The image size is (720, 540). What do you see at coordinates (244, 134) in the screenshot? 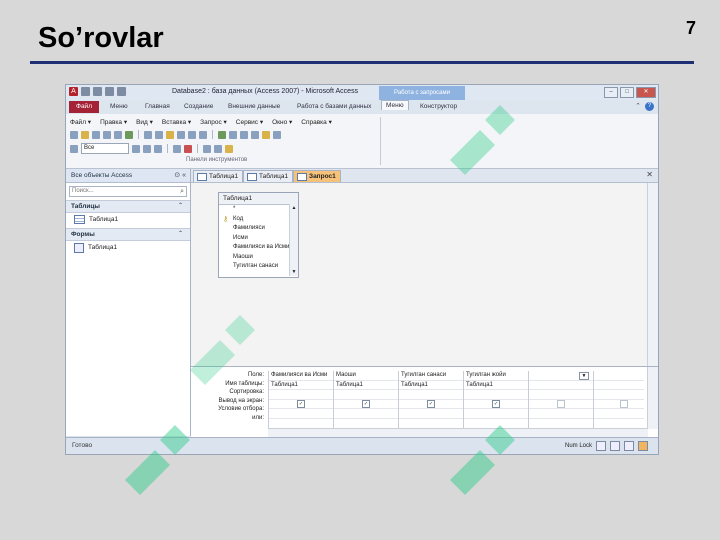
I see `properties-icon` at bounding box center [244, 134].